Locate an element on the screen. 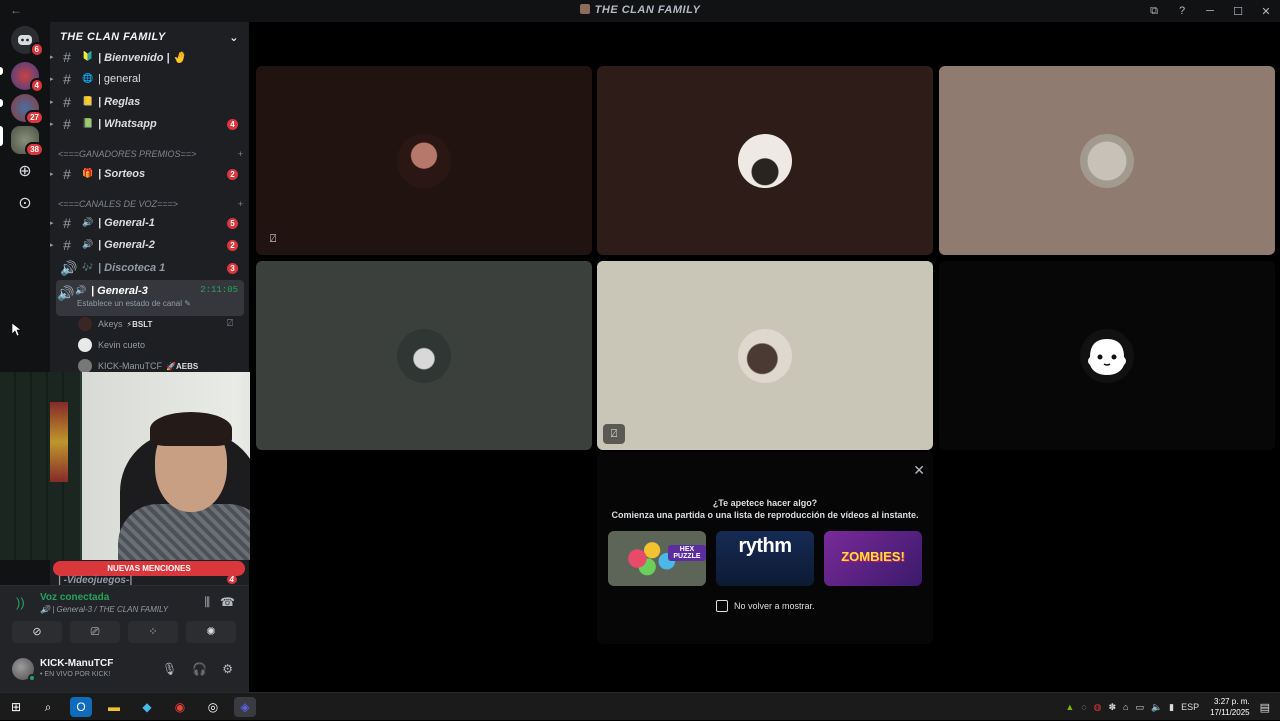  new-mentions-banner: NUEVAS MENCIONES is located at coordinates (149, 568).